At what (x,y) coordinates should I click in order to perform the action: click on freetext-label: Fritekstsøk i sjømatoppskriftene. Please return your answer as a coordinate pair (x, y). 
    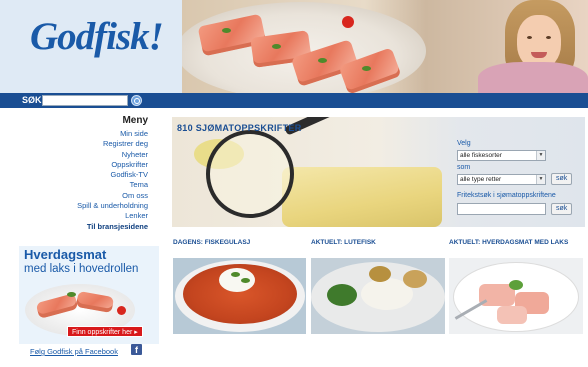
    Looking at the image, I should click on (506, 195).